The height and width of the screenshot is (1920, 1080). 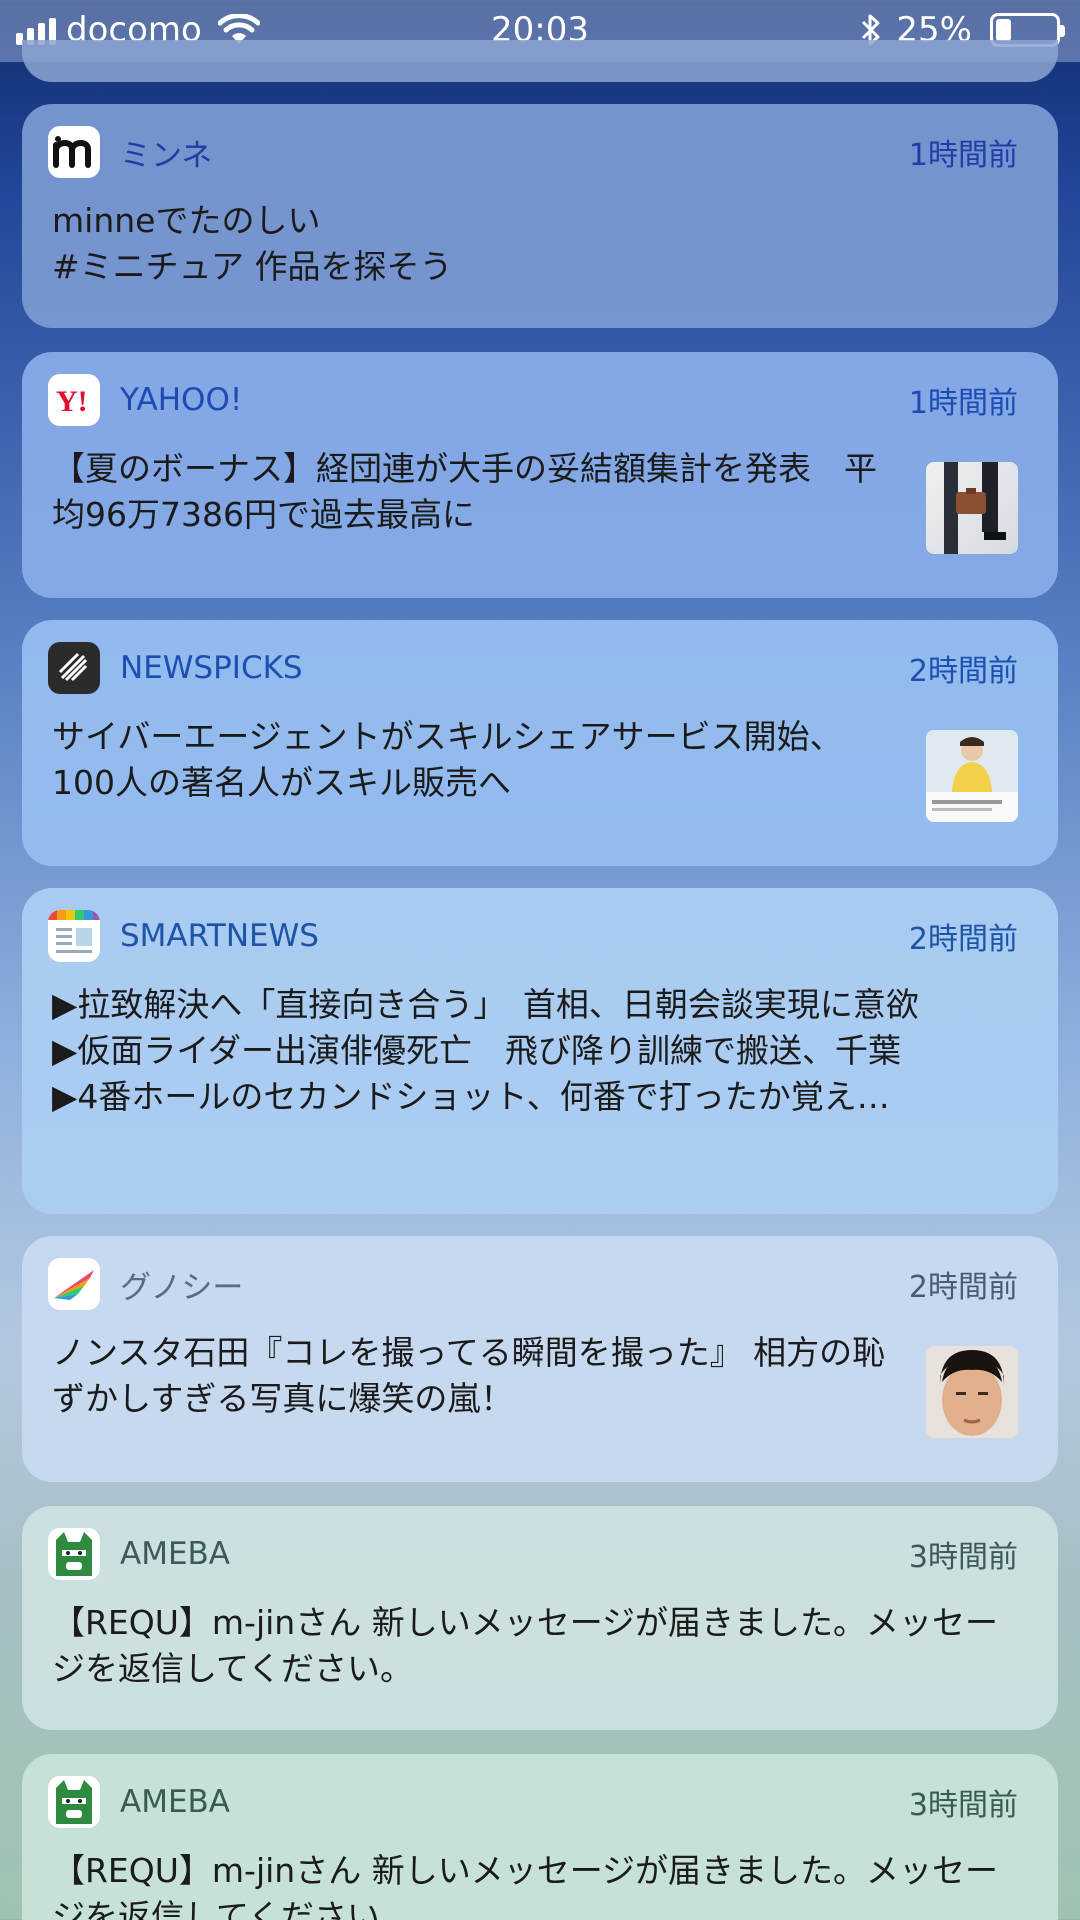 What do you see at coordinates (211, 668) in the screenshot?
I see `app-name: NEWSPICKS` at bounding box center [211, 668].